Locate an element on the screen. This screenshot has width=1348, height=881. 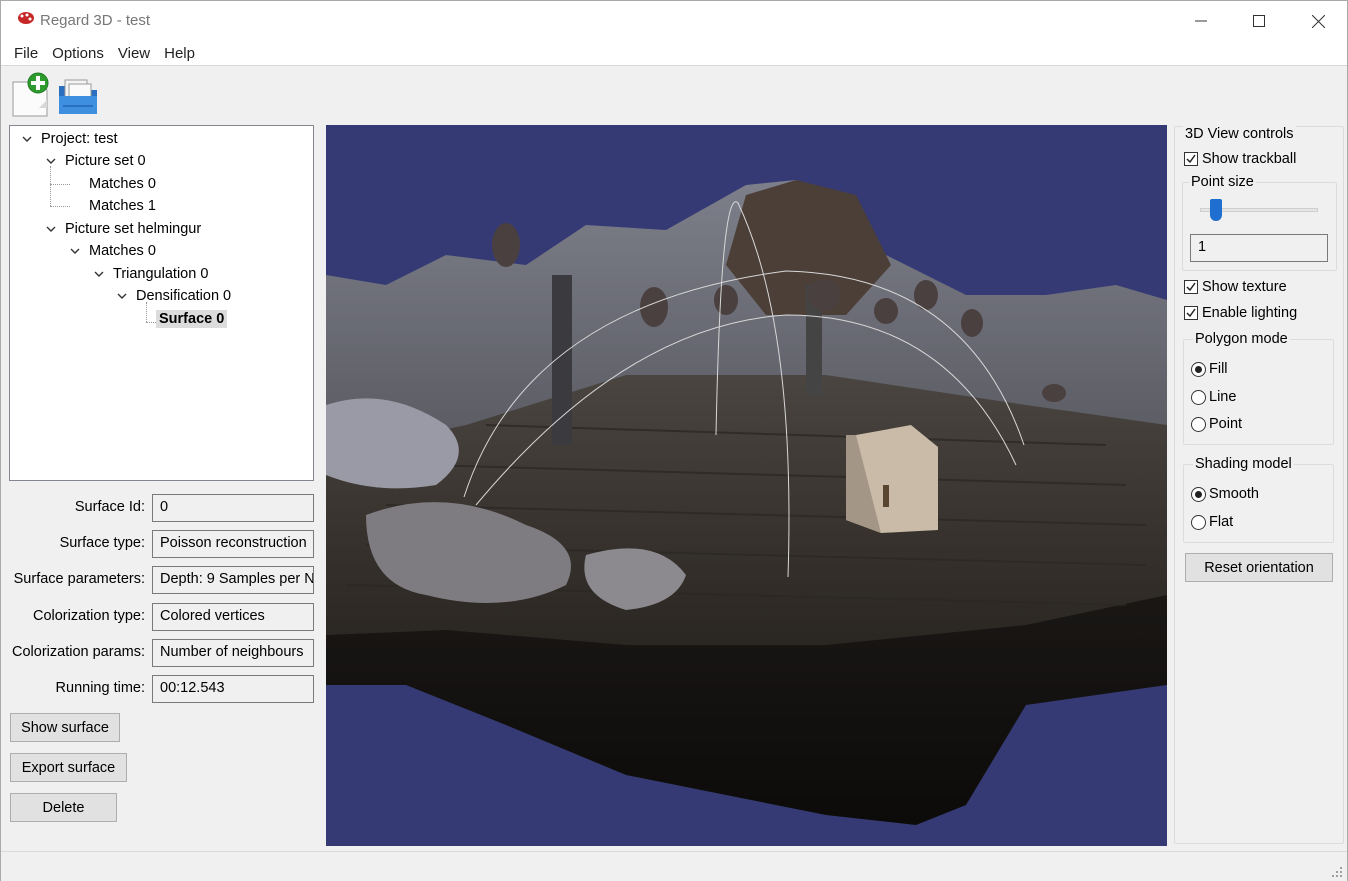
surface-type-label: Surface type: is located at coordinates (102, 543).